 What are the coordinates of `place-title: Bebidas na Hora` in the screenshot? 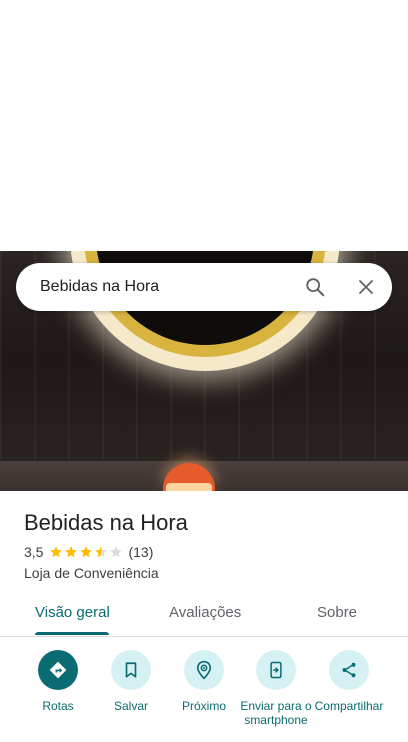 It's located at (106, 522).